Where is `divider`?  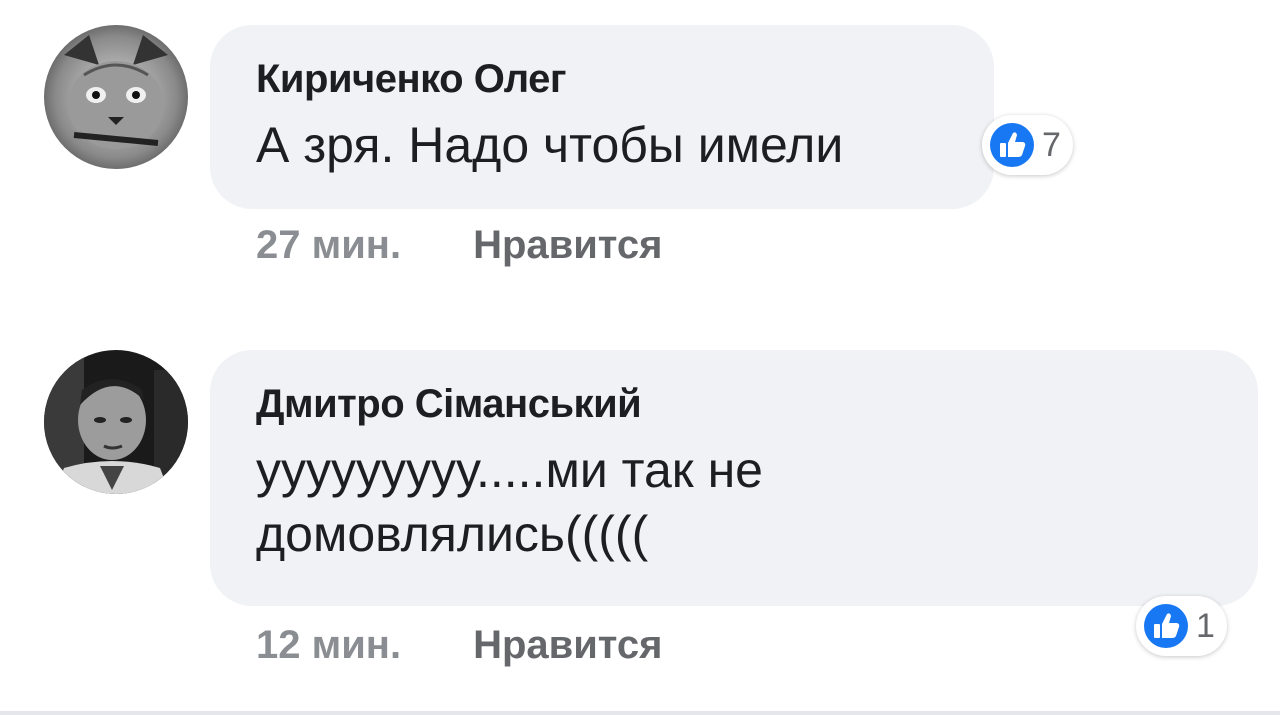
divider is located at coordinates (640, 713).